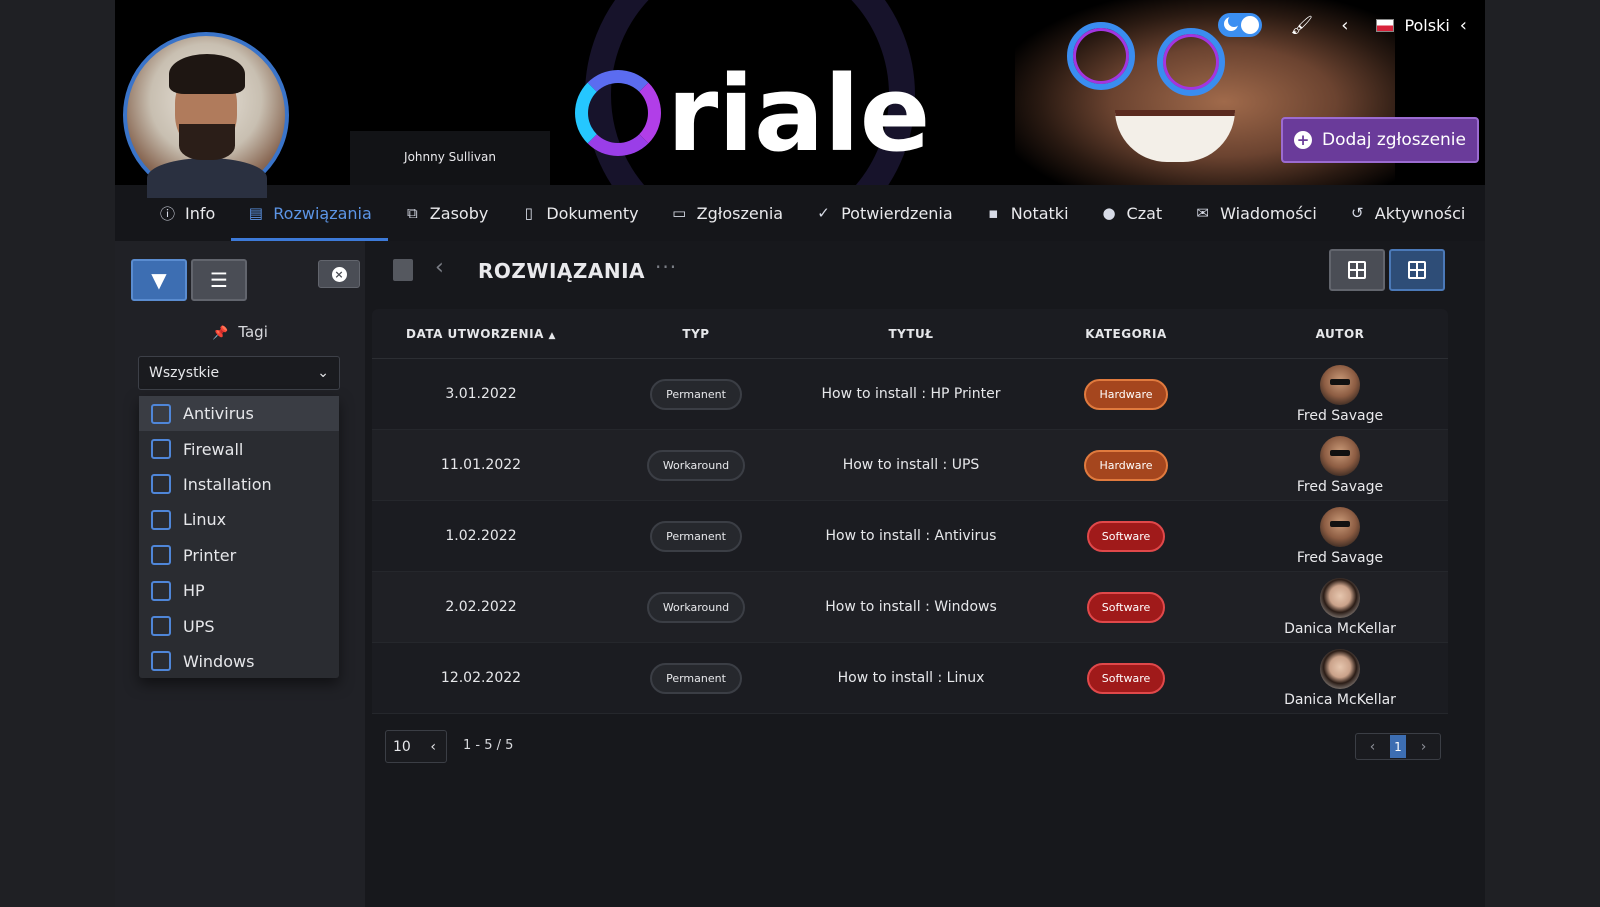 This screenshot has width=1600, height=907. What do you see at coordinates (481, 334) in the screenshot?
I see `column-header-date: DATA UTWORZENIA ▲` at bounding box center [481, 334].